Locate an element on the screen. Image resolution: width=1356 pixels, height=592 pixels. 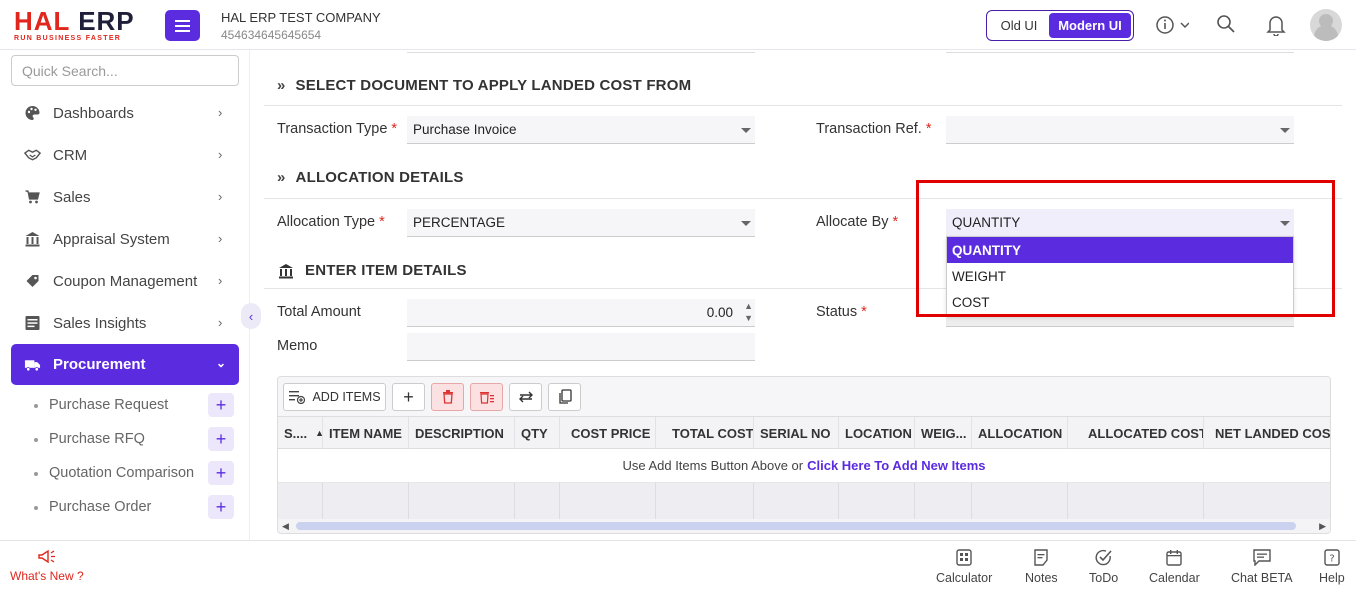
column-header-allocated-cost: ALLOCATED COST is located at coordinates (1136, 433).